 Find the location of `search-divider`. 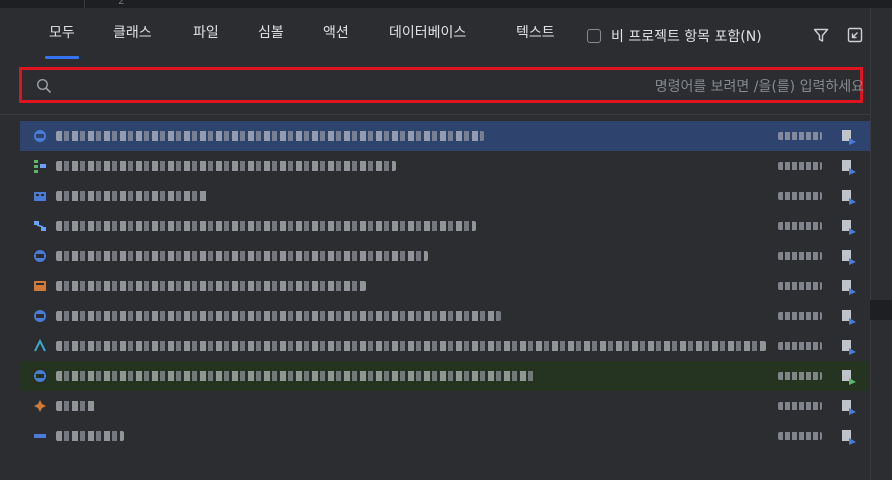

search-divider is located at coordinates (435, 114).